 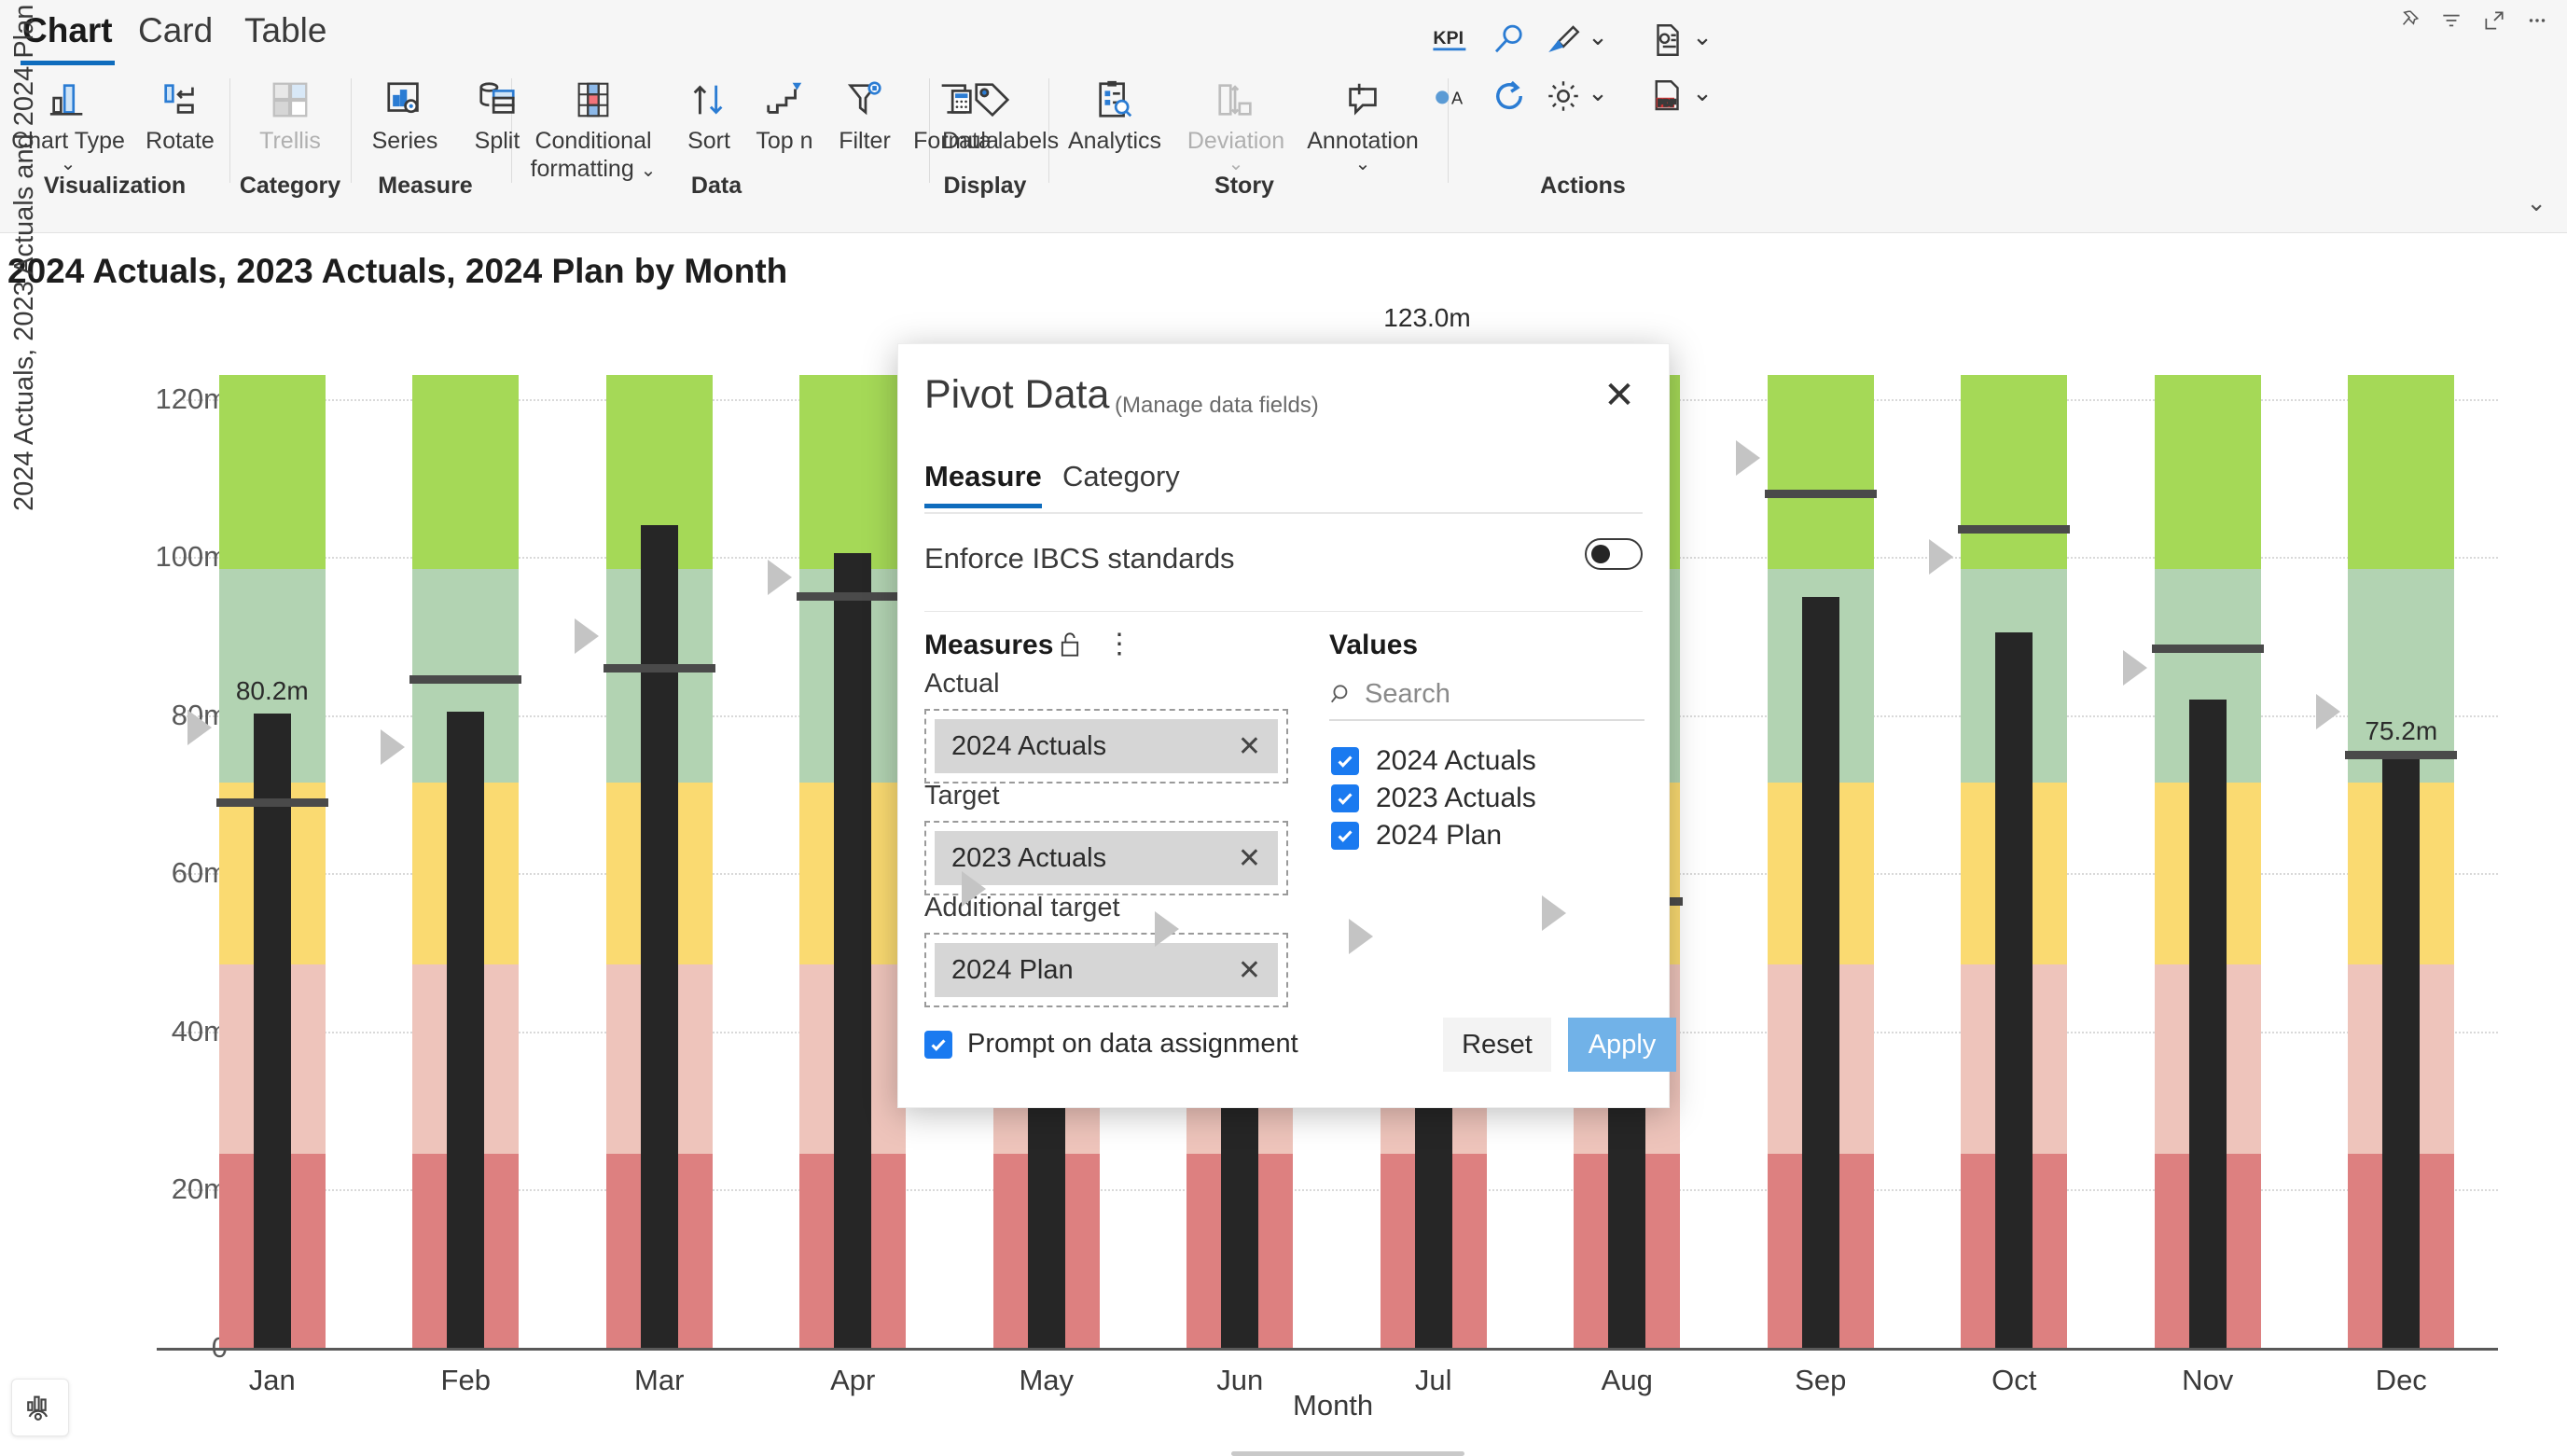 What do you see at coordinates (1668, 40) in the screenshot?
I see `doc-settings-icon` at bounding box center [1668, 40].